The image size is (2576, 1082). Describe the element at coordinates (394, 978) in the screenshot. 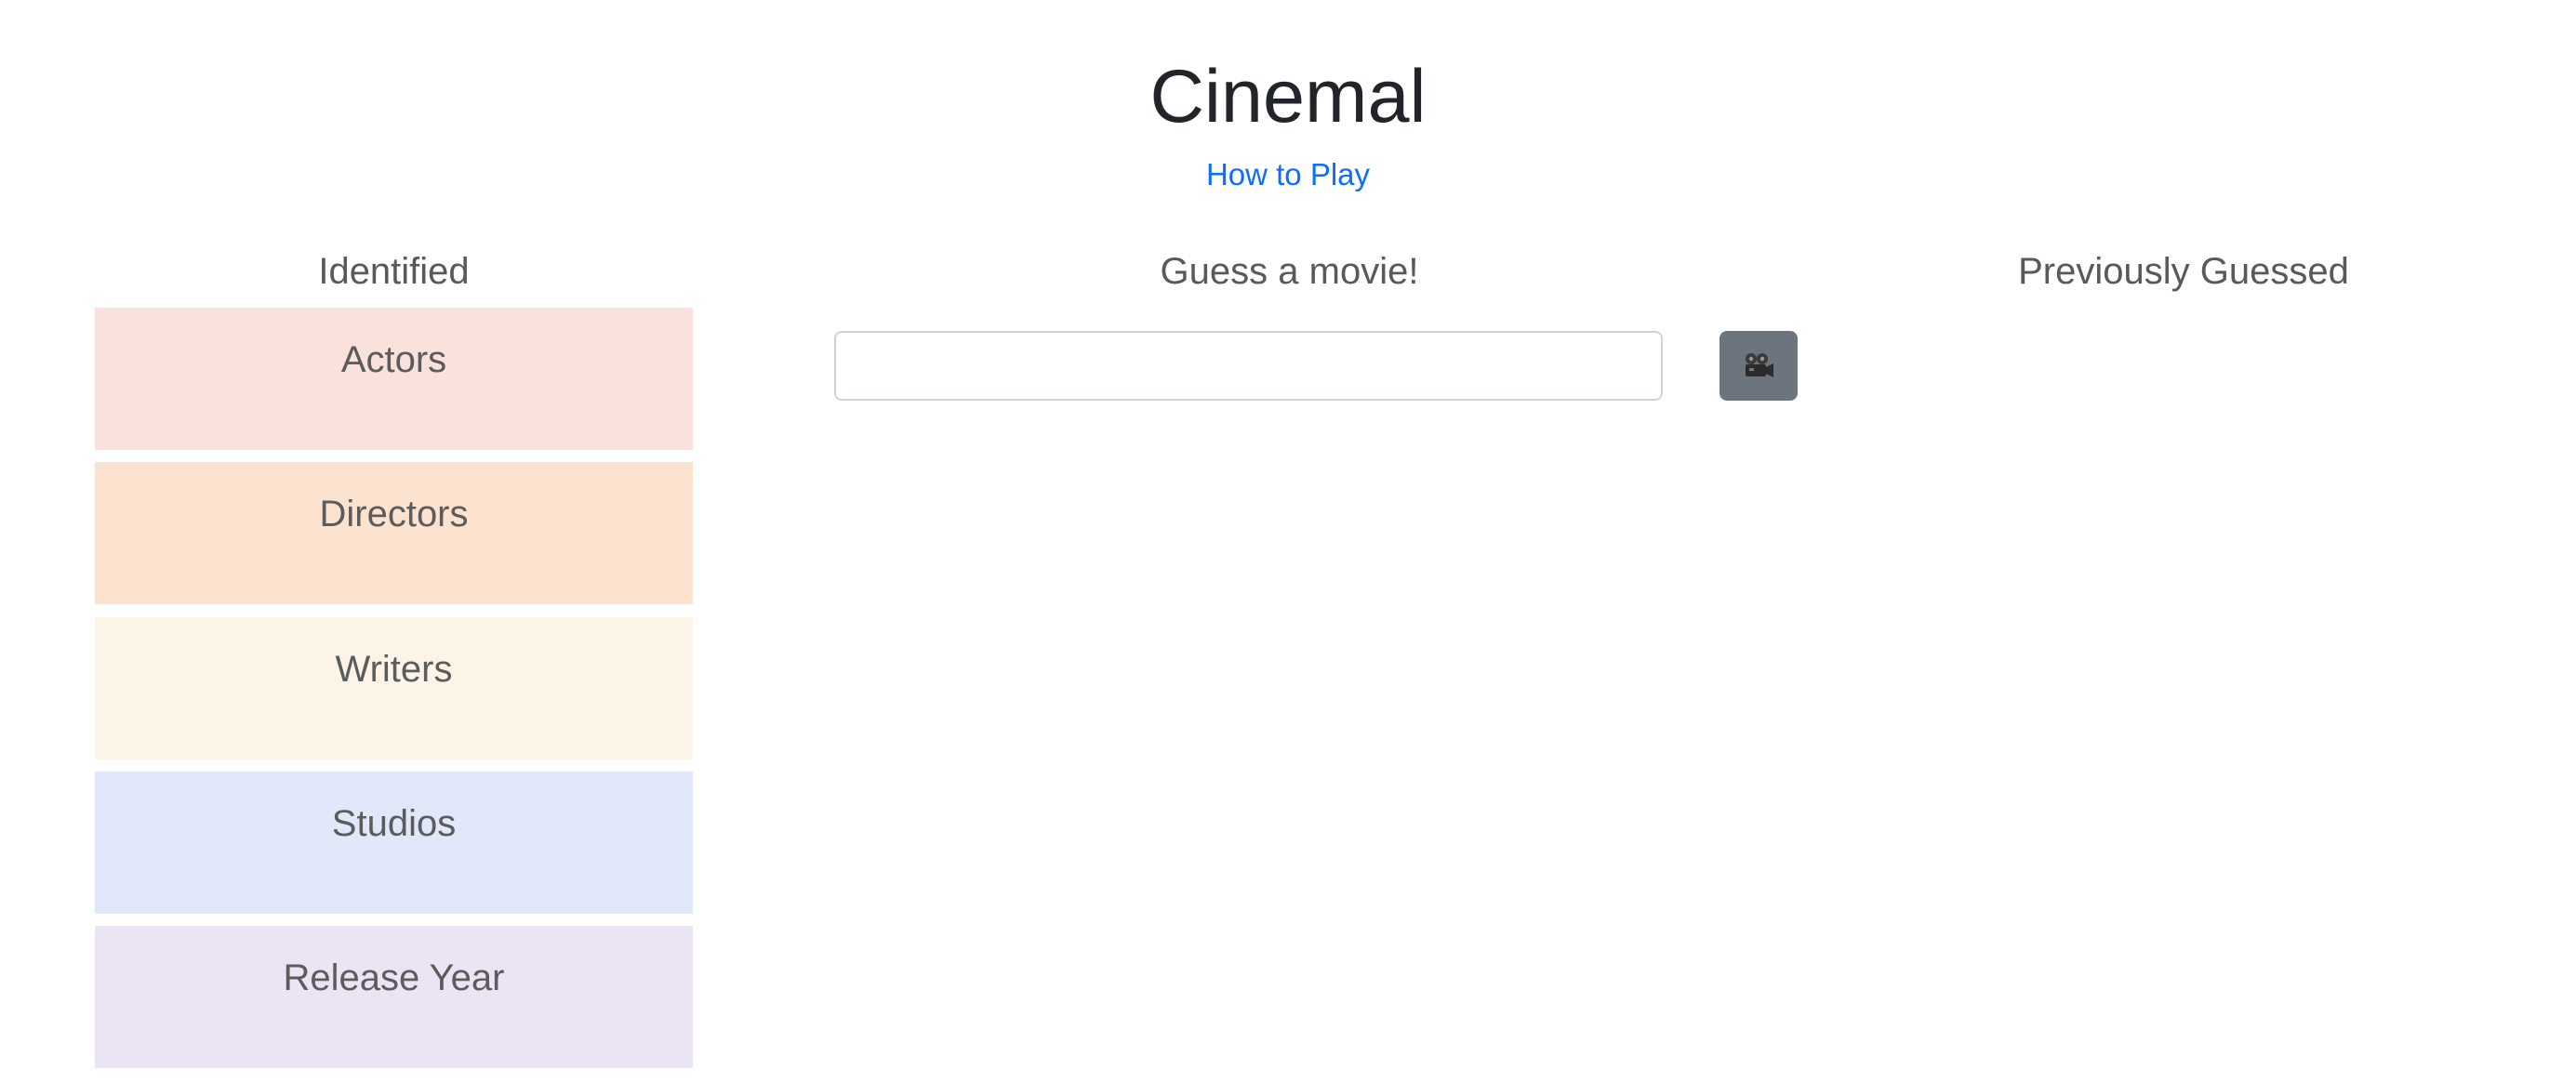

I see `category-label: Release Year` at that location.